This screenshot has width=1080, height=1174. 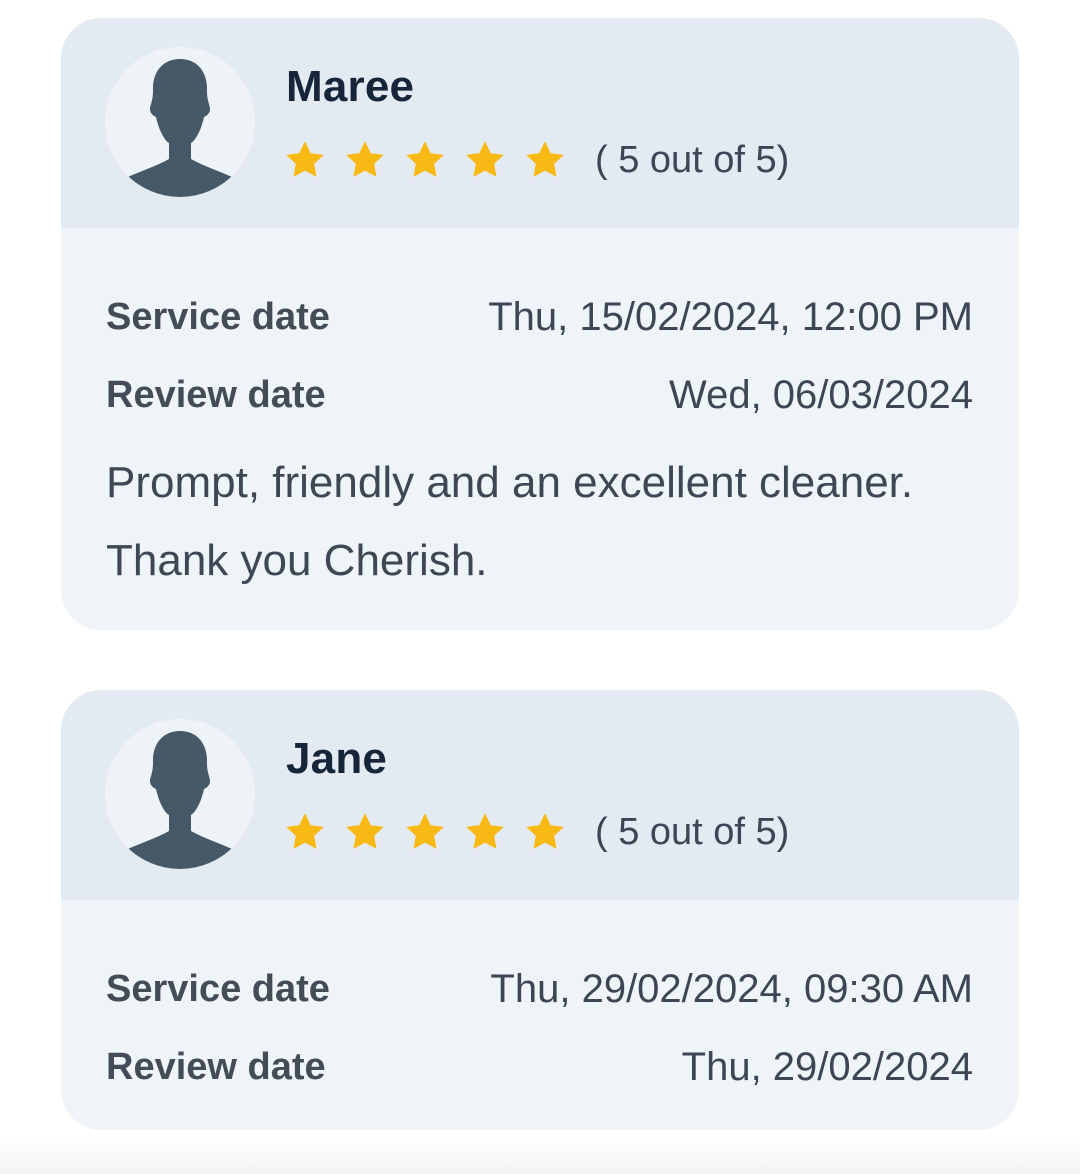 I want to click on bottom-divider, so click(x=540, y=1157).